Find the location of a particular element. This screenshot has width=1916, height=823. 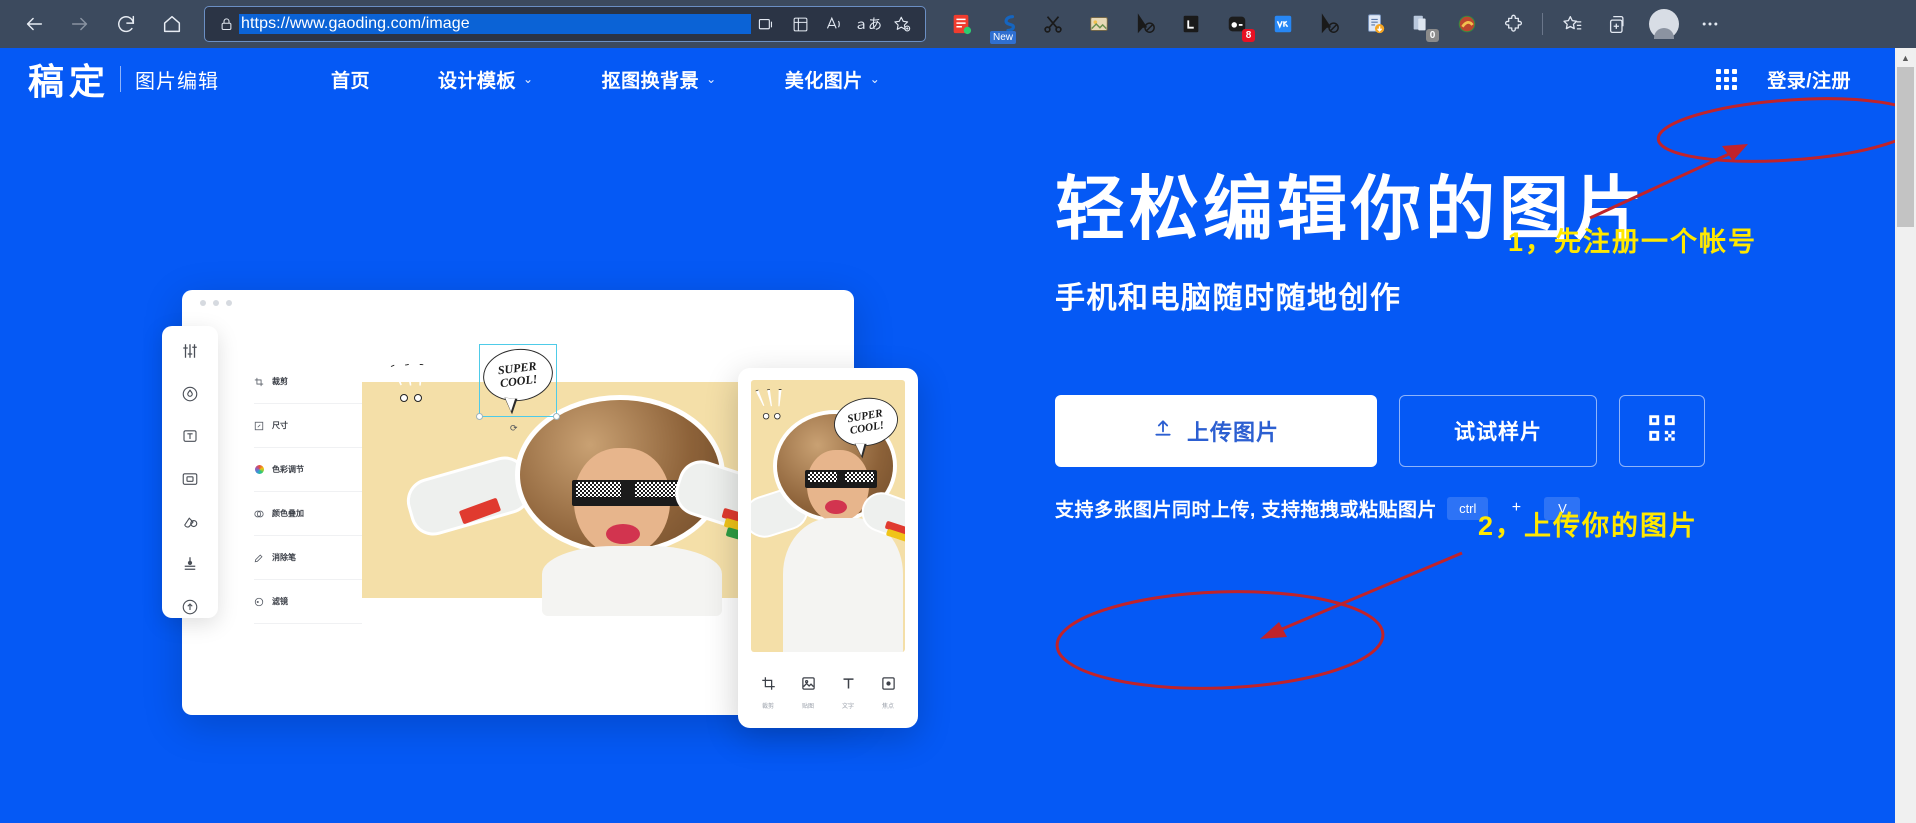

url-input: https://www.gaoding.com/image is located at coordinates (495, 24).